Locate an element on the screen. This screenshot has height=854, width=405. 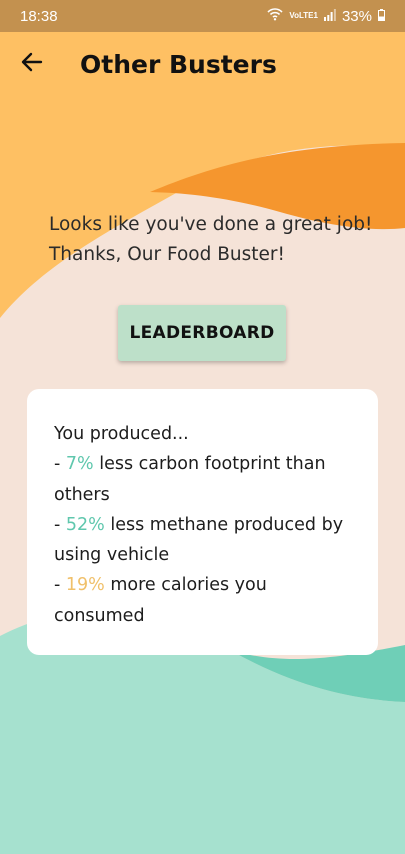
status-icons: VoLTE1 33% is located at coordinates (326, 16).